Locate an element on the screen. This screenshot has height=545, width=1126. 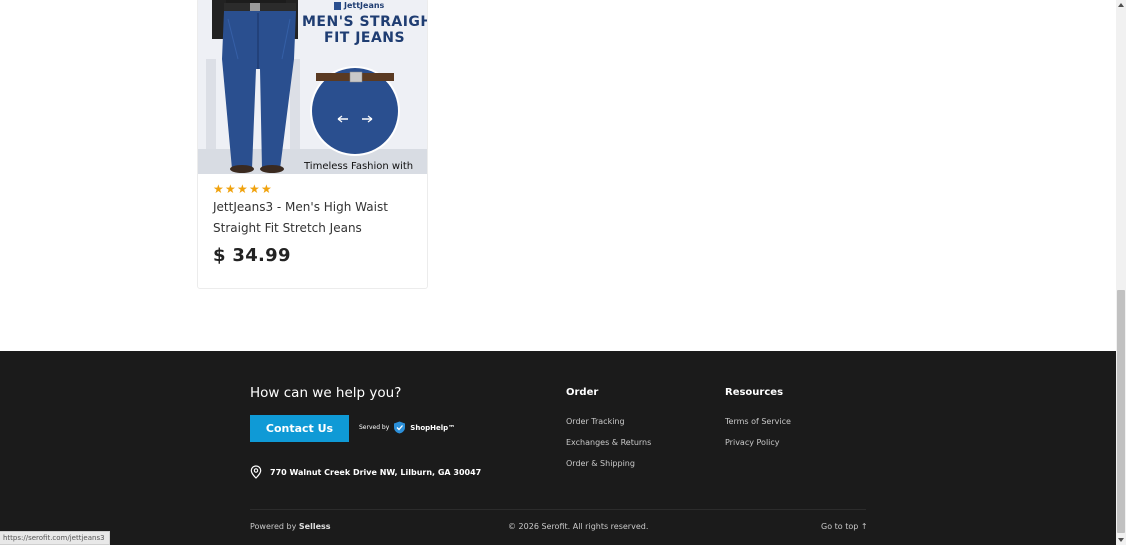
image-headline-1: MEN'S STRAIGHT is located at coordinates (364, 22).